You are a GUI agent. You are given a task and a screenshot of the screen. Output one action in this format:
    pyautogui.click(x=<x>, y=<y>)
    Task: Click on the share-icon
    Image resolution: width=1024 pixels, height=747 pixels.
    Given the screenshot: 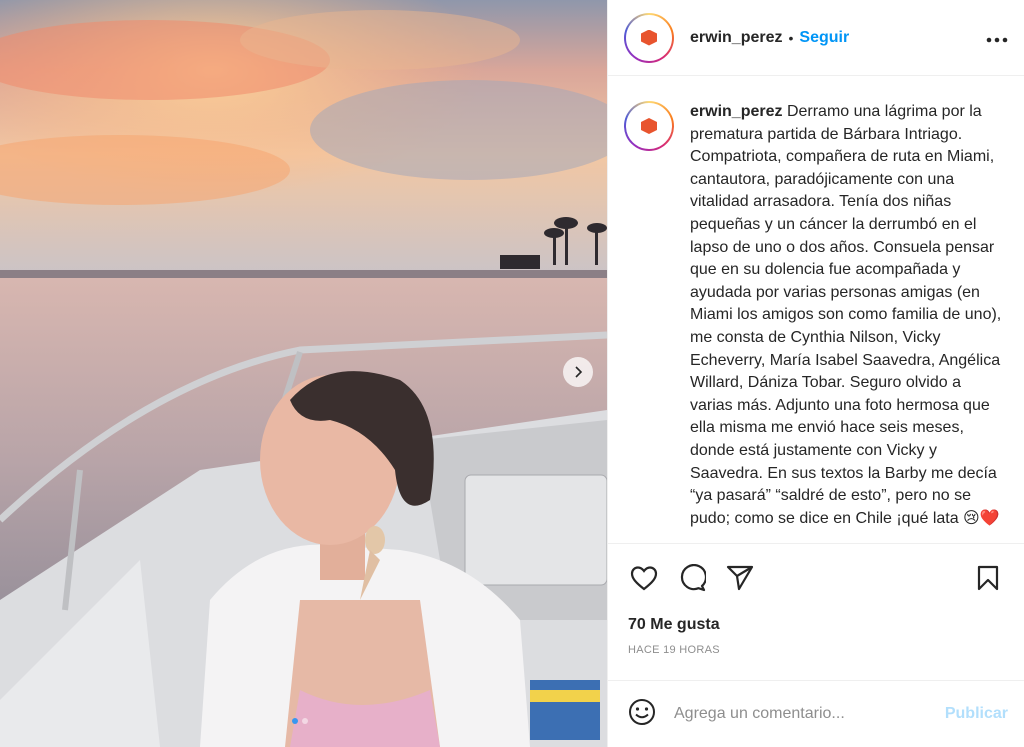 What is the action you would take?
    pyautogui.click(x=740, y=578)
    